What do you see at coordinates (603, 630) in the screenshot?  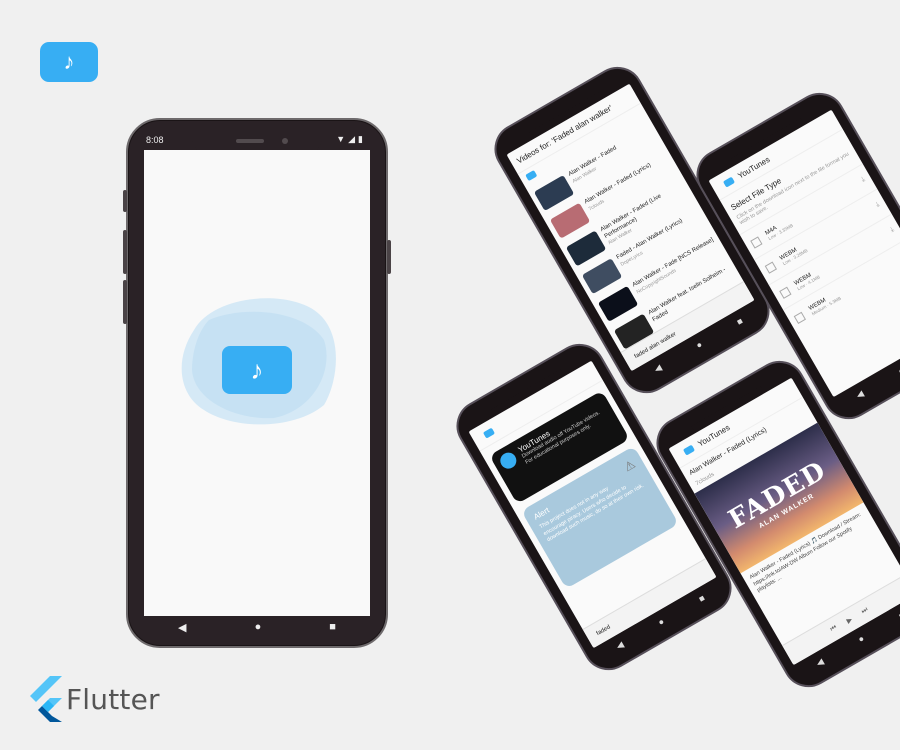 I see `search-input-value: faded` at bounding box center [603, 630].